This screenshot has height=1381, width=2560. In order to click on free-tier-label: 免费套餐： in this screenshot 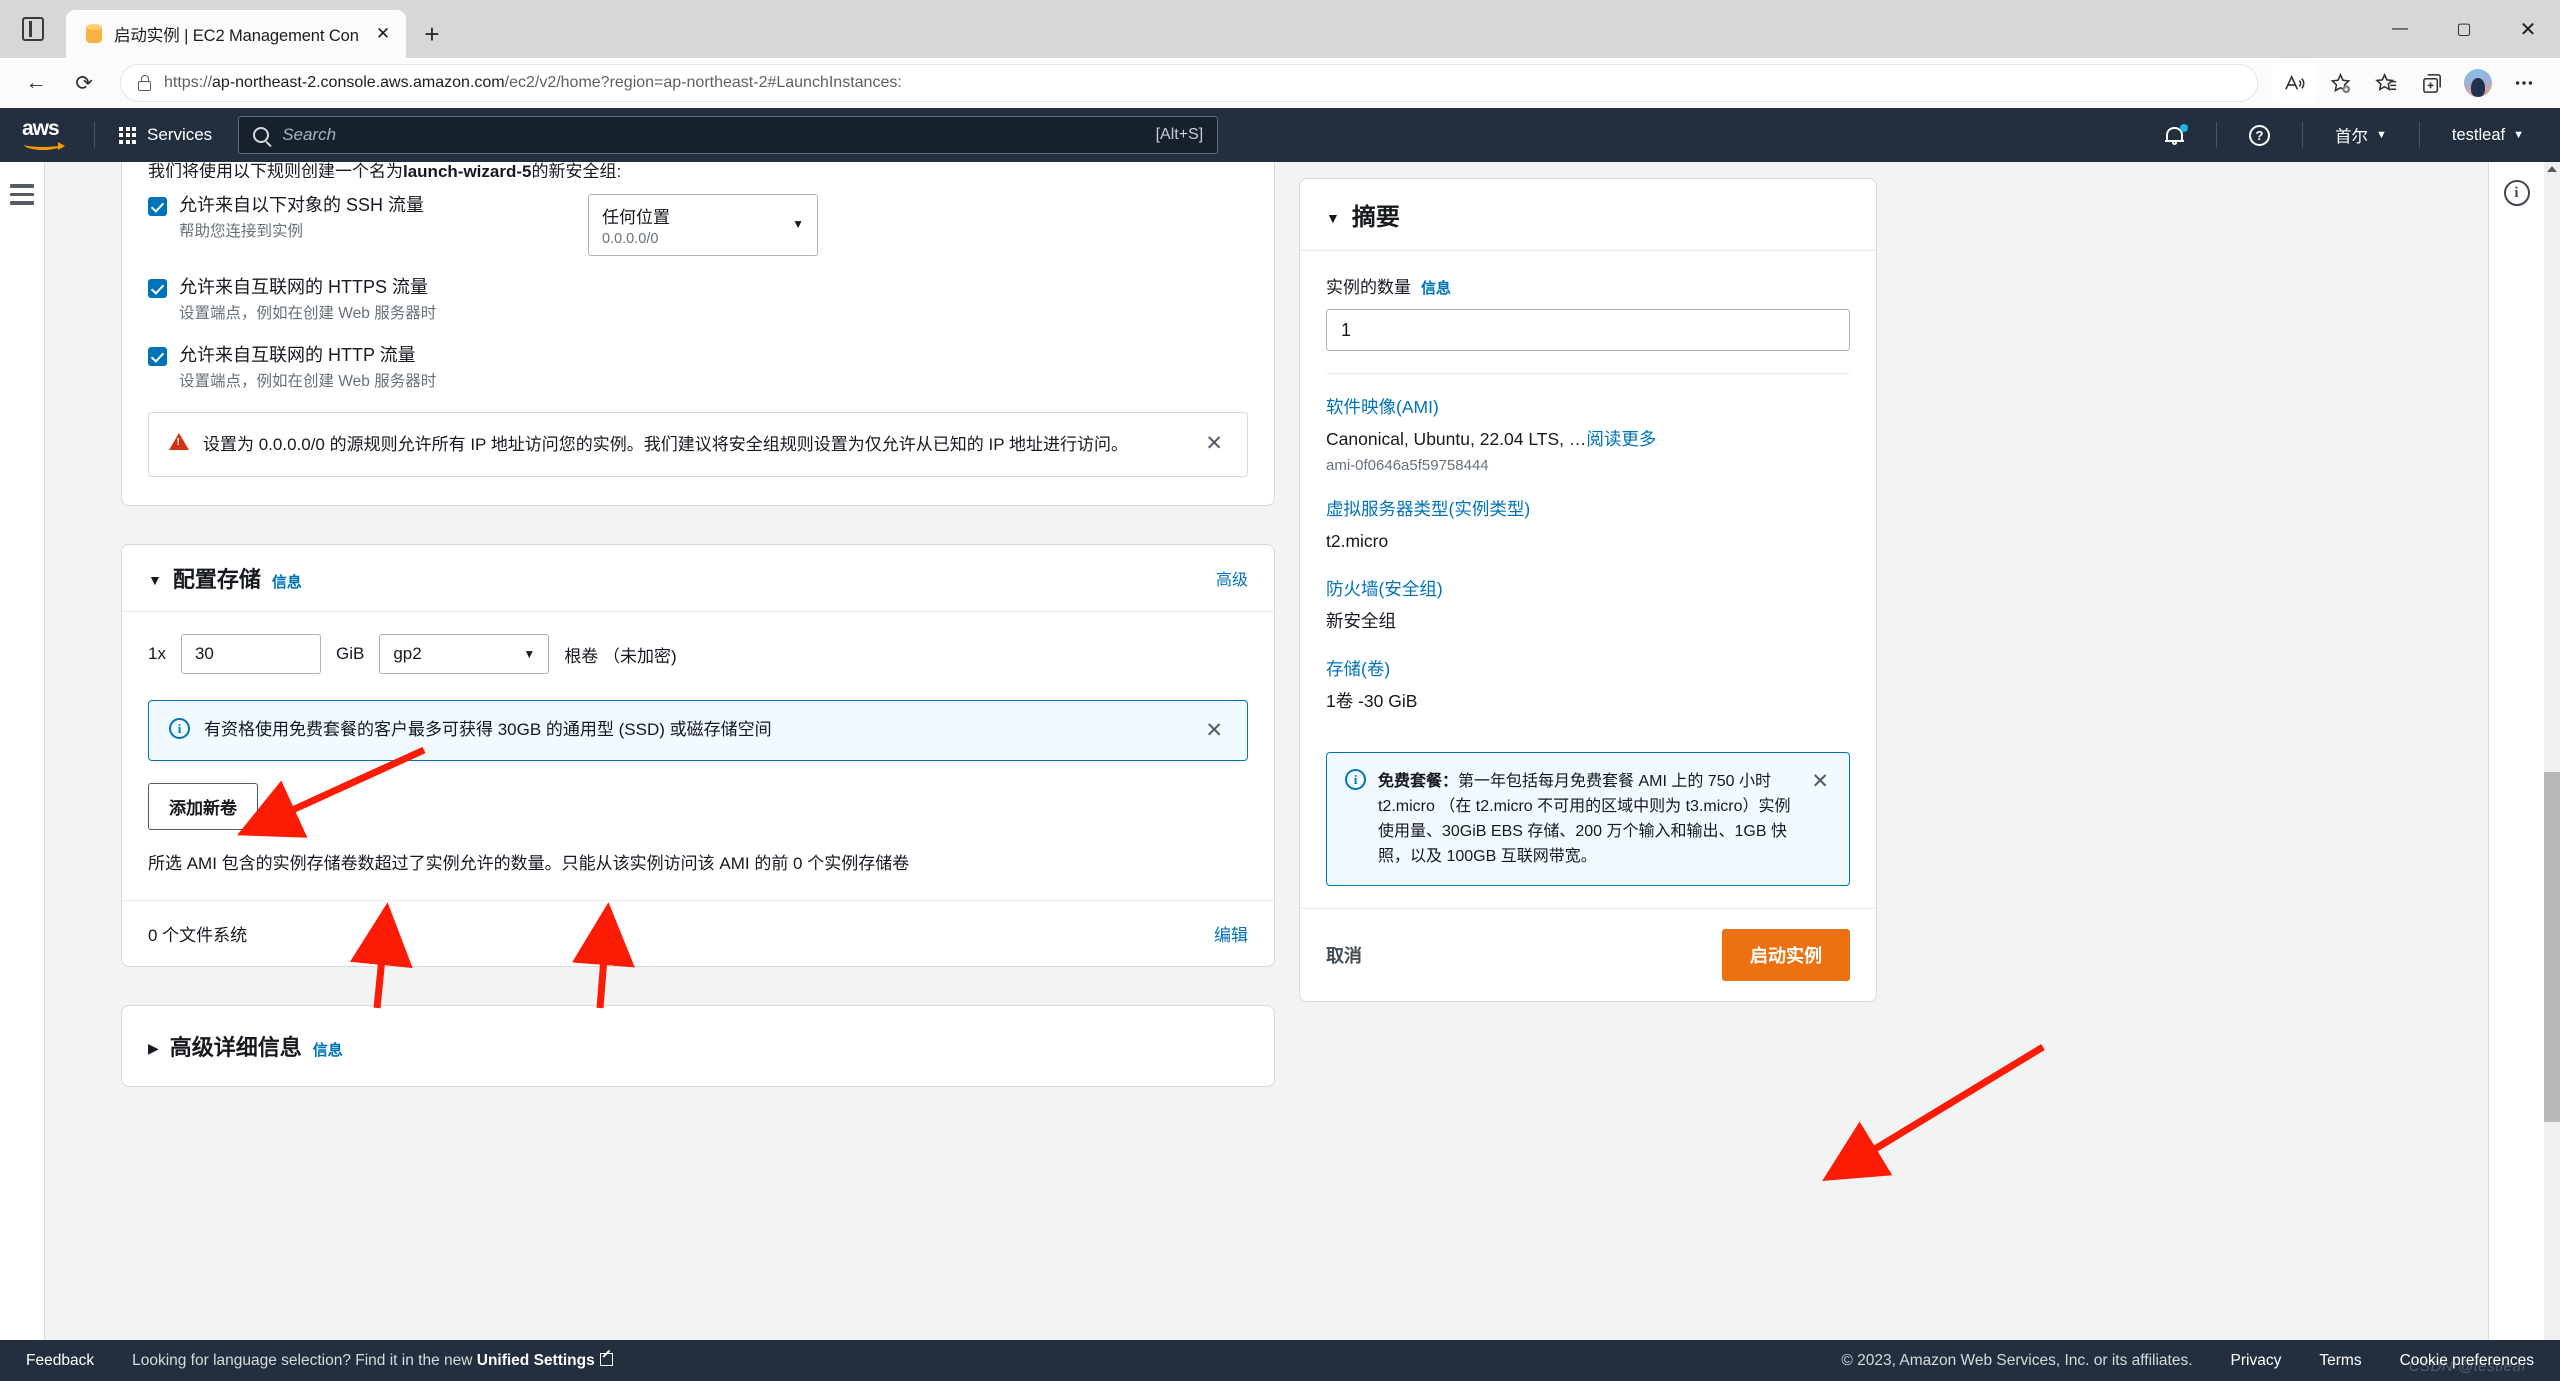, I will do `click(1418, 781)`.